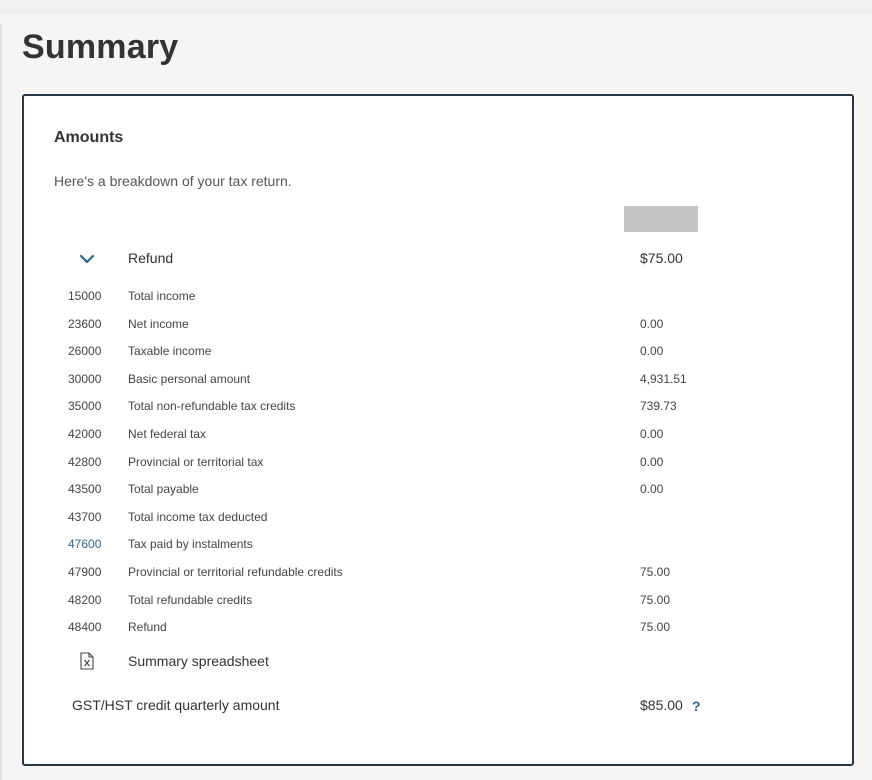  Describe the element at coordinates (438, 296) in the screenshot. I see `tax-line-row: 15000 Total income` at that location.